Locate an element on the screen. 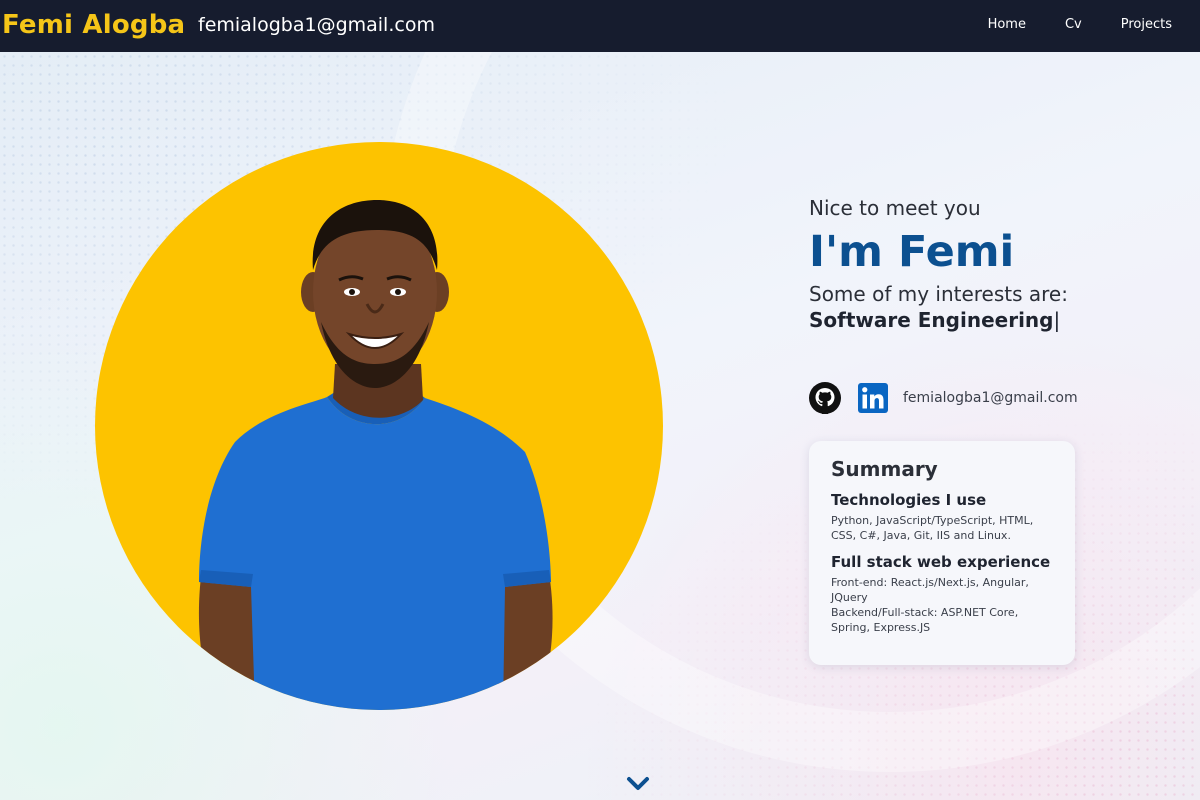 Image resolution: width=1200 pixels, height=800 pixels. interests-label: Some of my interests are: is located at coordinates (938, 293).